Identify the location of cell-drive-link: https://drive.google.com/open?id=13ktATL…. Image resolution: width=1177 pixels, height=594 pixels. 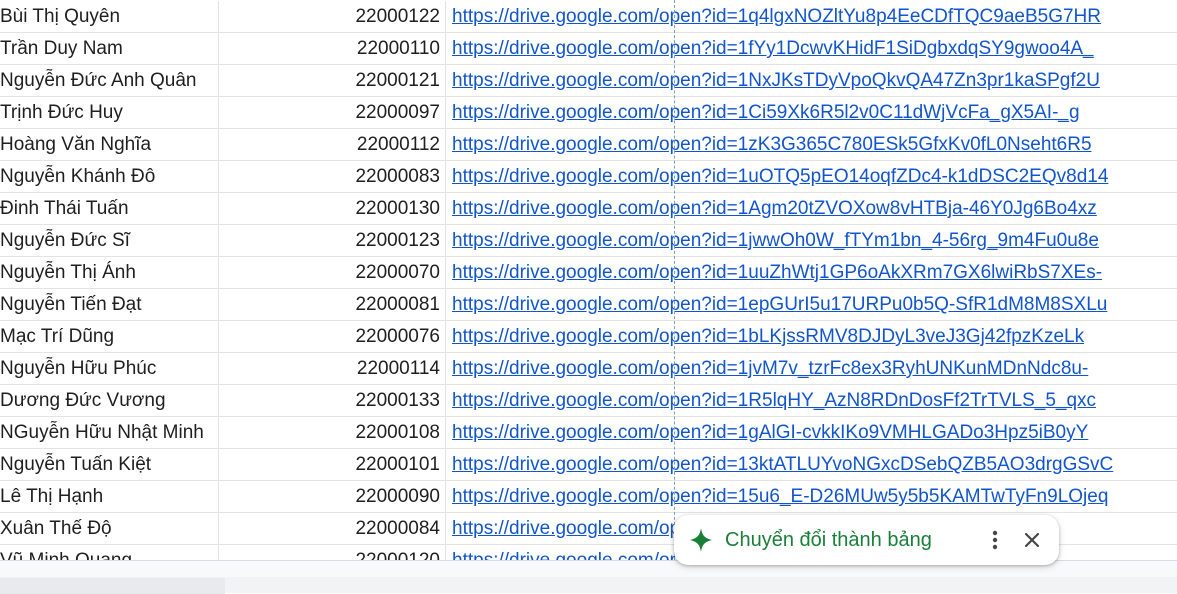
(811, 464).